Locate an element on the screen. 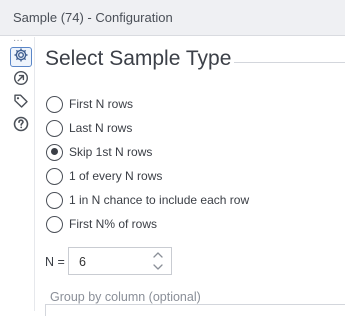  compass-icon is located at coordinates (21, 80).